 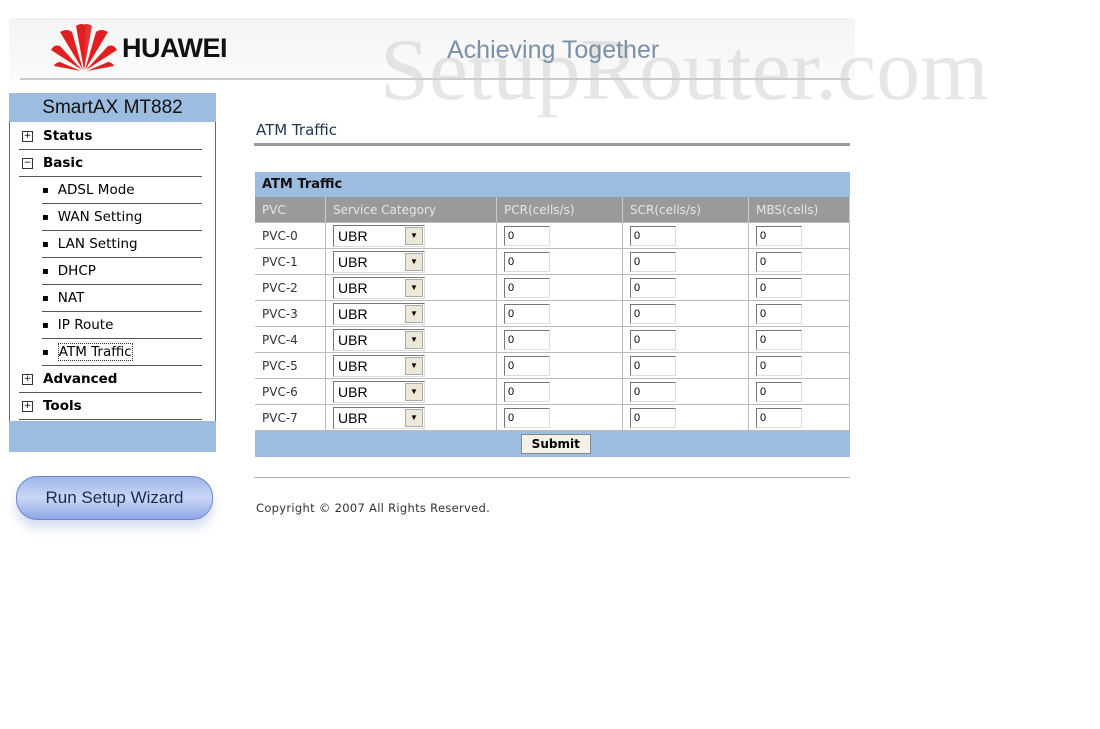 What do you see at coordinates (110, 406) in the screenshot?
I see `sidebar-item-tools: + Tools` at bounding box center [110, 406].